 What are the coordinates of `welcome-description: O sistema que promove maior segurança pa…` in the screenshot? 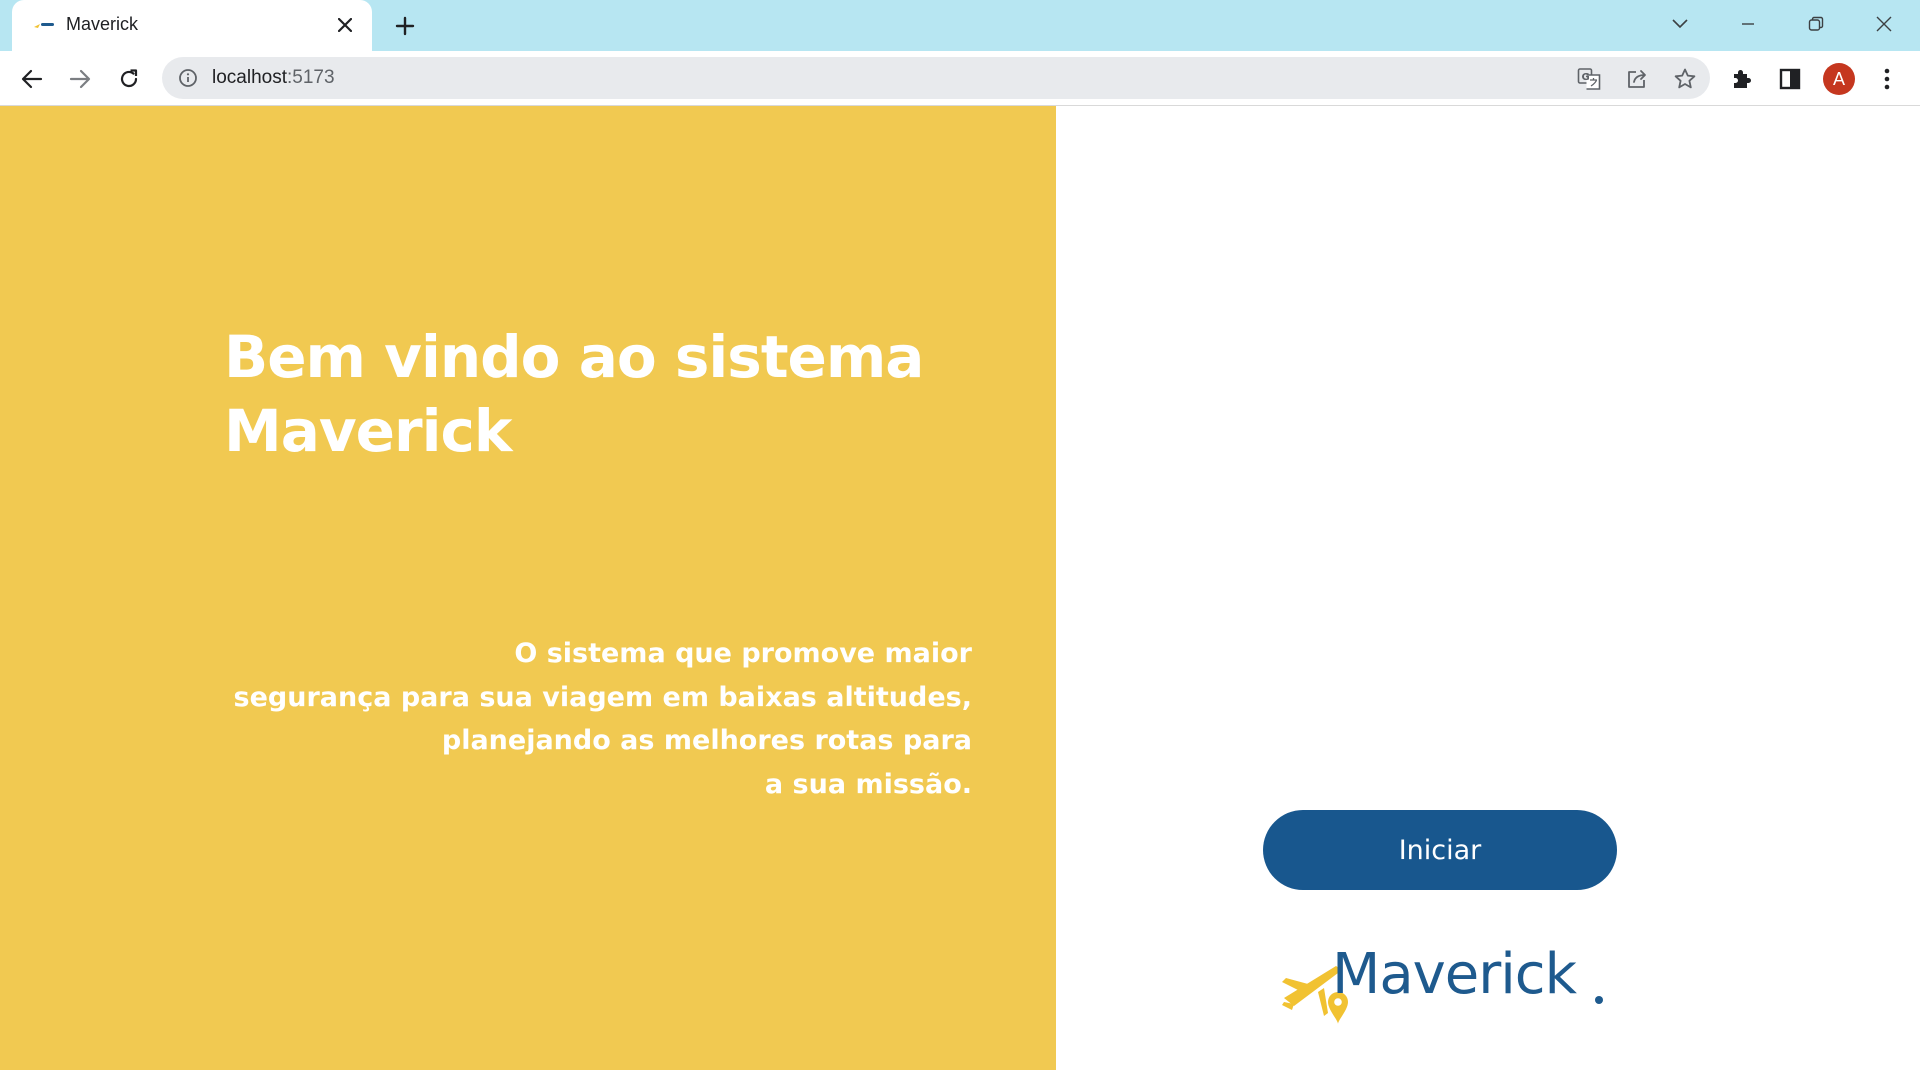 It's located at (586, 719).